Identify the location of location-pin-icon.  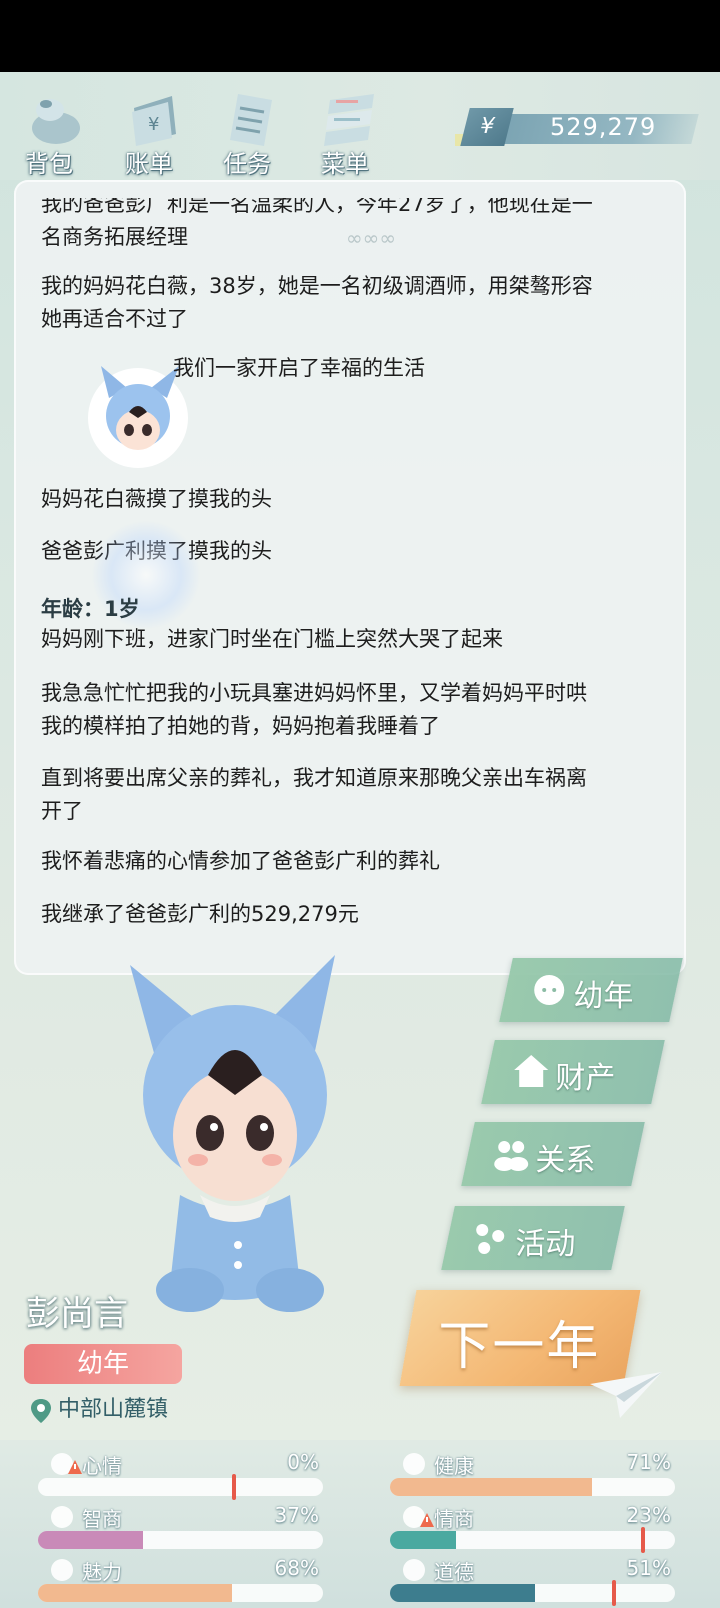
(41, 1411).